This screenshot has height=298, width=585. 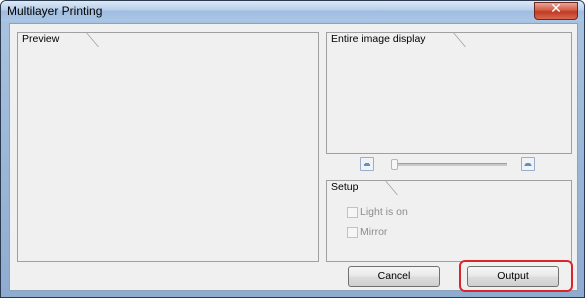 I want to click on light-is-on-box, so click(x=352, y=212).